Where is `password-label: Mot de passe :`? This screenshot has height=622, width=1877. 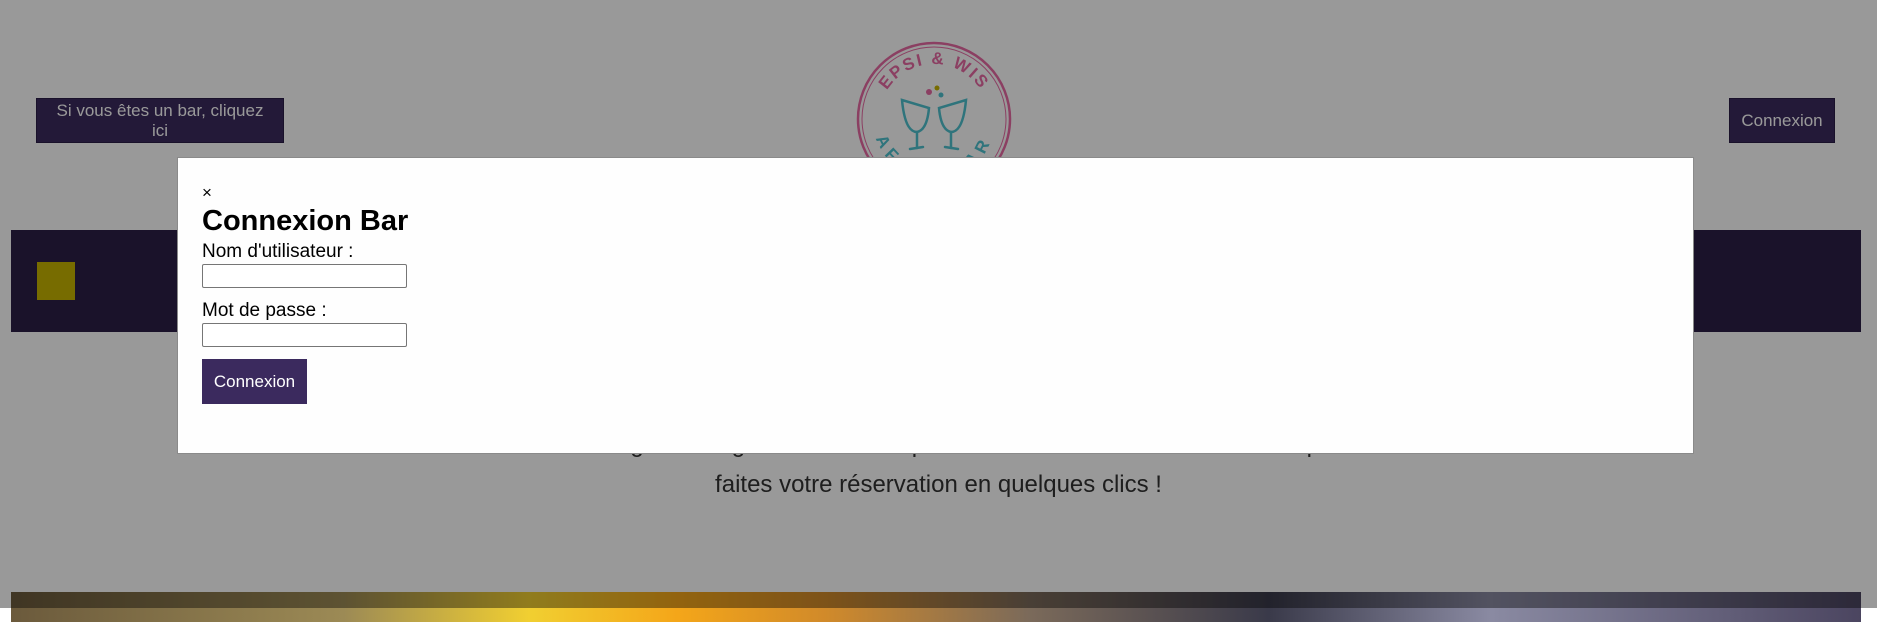
password-label: Mot de passe : is located at coordinates (264, 310).